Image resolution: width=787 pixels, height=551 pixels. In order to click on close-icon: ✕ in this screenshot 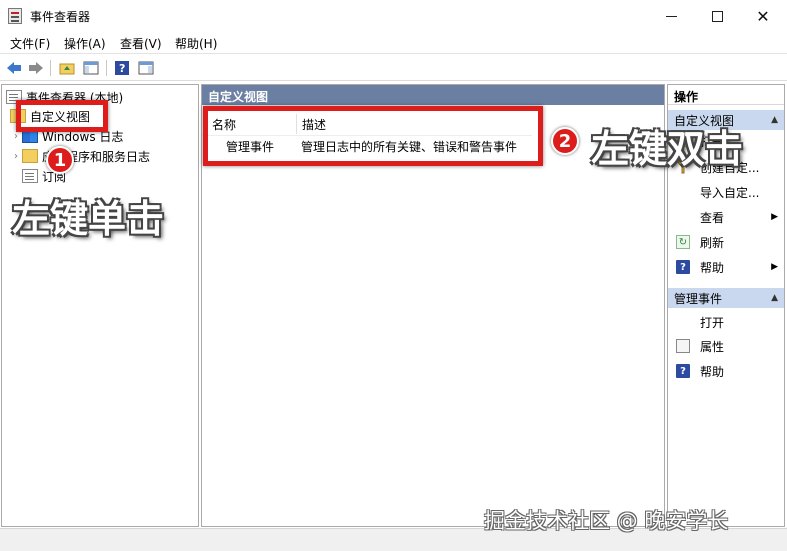, I will do `click(763, 16)`.